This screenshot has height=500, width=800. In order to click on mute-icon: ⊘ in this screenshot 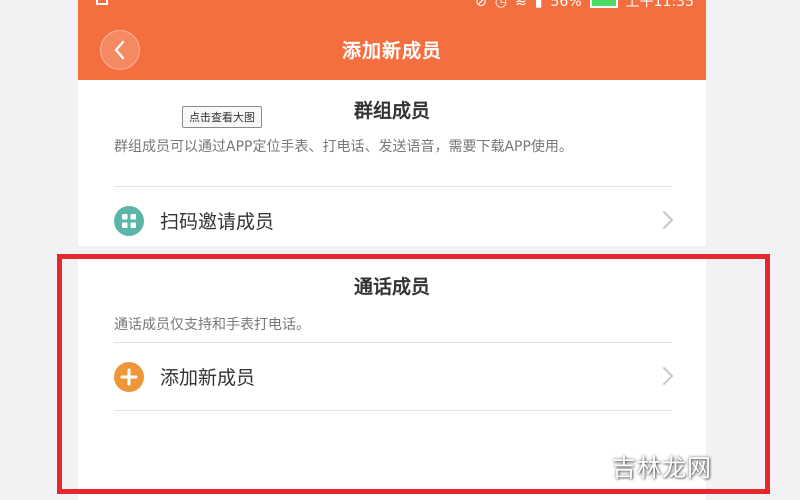, I will do `click(481, 5)`.